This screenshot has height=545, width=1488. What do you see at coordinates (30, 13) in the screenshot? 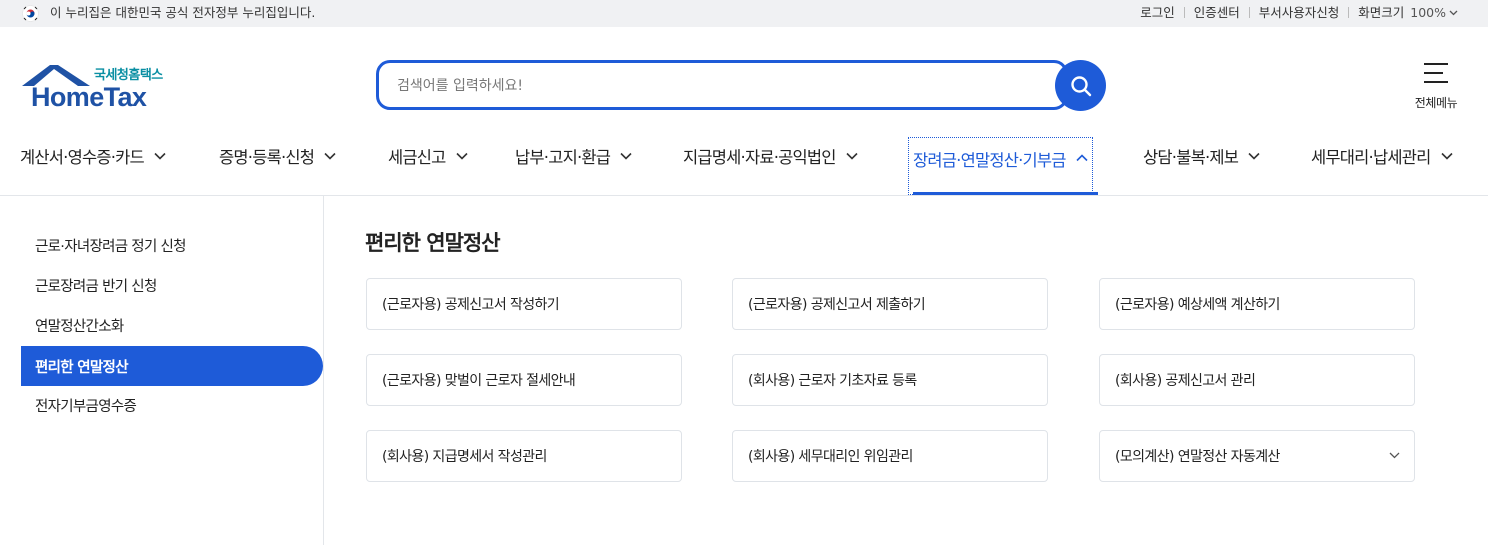
I see `korea-flag-icon` at bounding box center [30, 13].